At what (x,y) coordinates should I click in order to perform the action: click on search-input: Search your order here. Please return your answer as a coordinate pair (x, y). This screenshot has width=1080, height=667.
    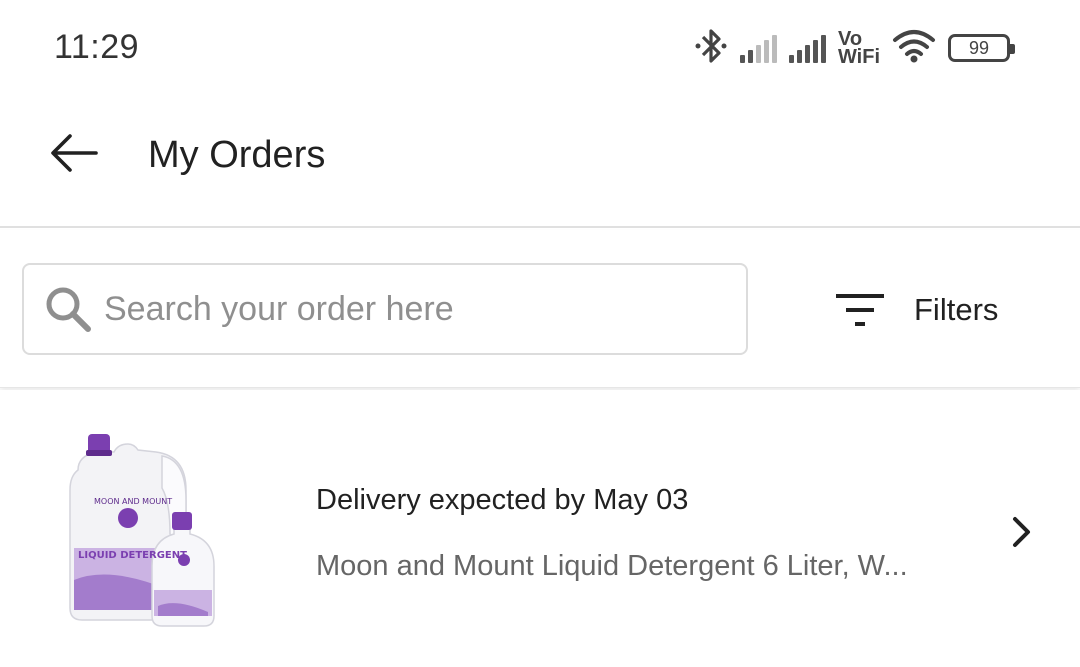
    Looking at the image, I should click on (385, 309).